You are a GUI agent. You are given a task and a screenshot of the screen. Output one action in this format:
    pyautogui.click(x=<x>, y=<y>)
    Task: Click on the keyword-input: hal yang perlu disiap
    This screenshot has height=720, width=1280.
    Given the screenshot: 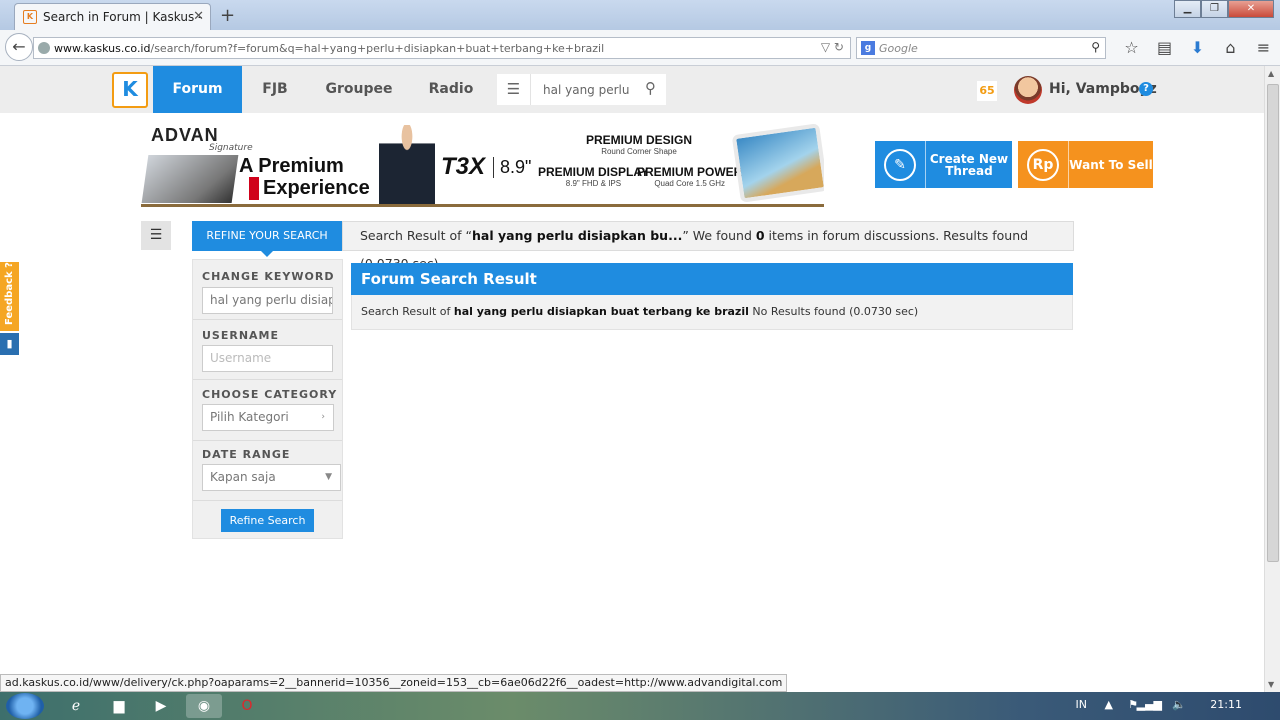 What is the action you would take?
    pyautogui.click(x=267, y=300)
    